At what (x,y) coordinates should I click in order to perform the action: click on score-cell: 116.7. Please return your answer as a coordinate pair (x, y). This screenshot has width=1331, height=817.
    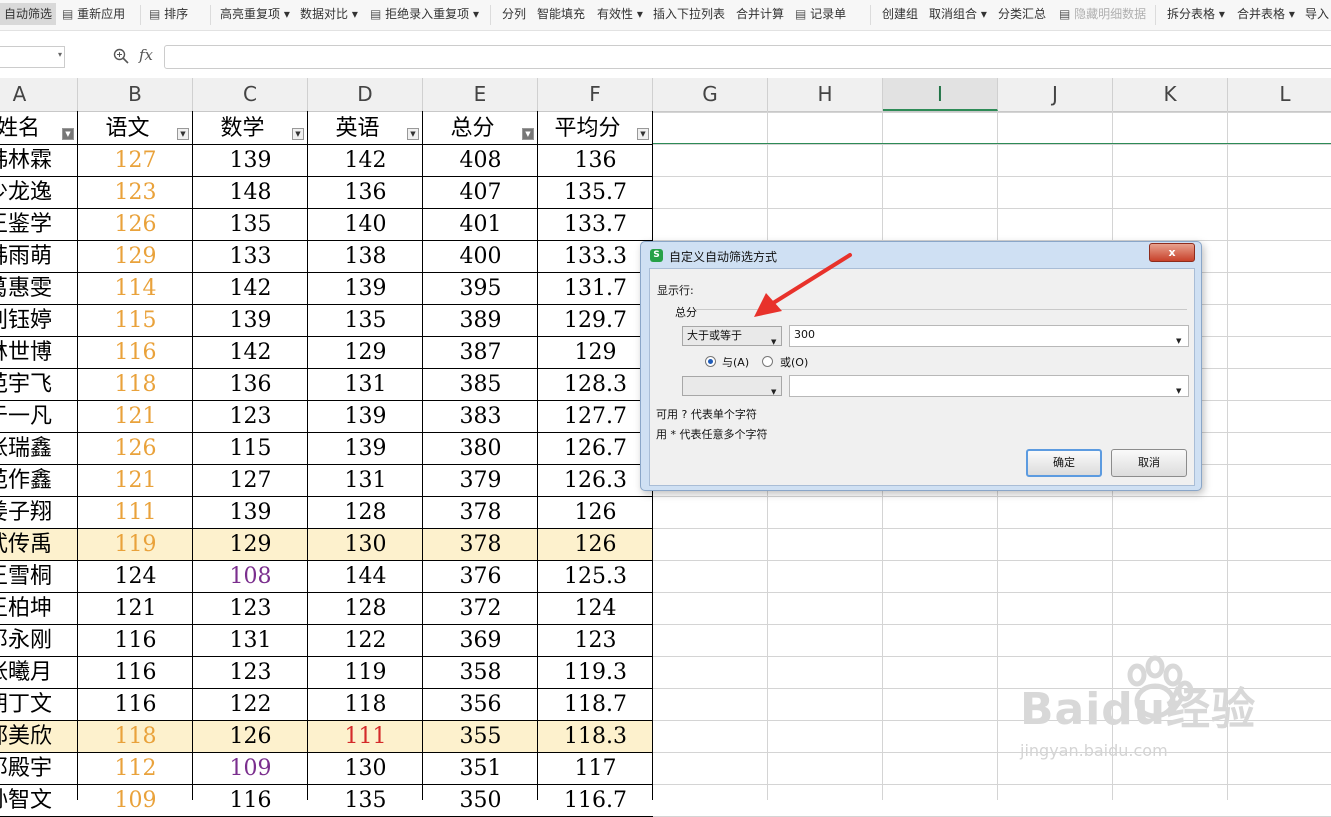
    Looking at the image, I should click on (595, 801).